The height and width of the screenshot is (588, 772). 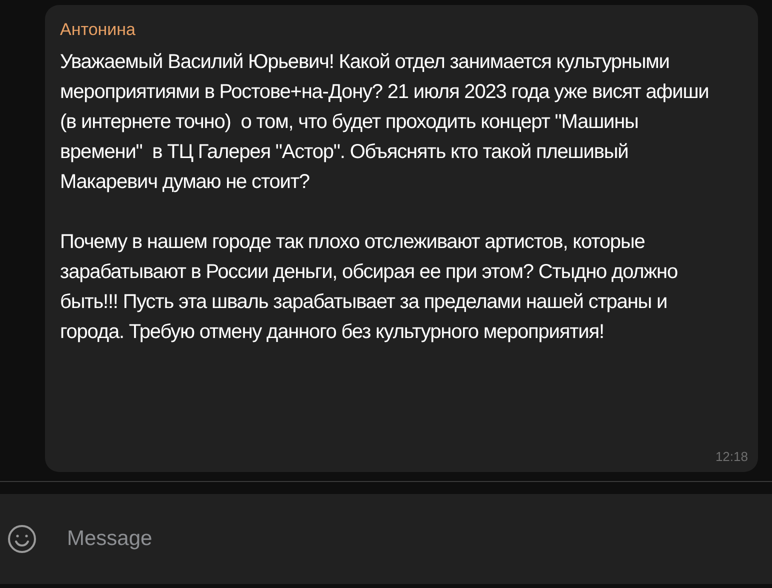 What do you see at coordinates (22, 539) in the screenshot?
I see `emoji-icon` at bounding box center [22, 539].